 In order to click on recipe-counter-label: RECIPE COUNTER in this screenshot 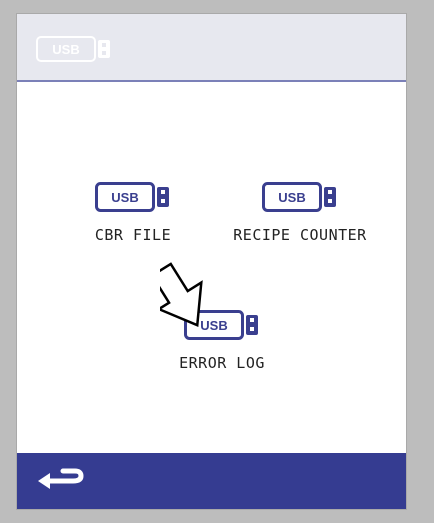, I will do `click(300, 235)`.